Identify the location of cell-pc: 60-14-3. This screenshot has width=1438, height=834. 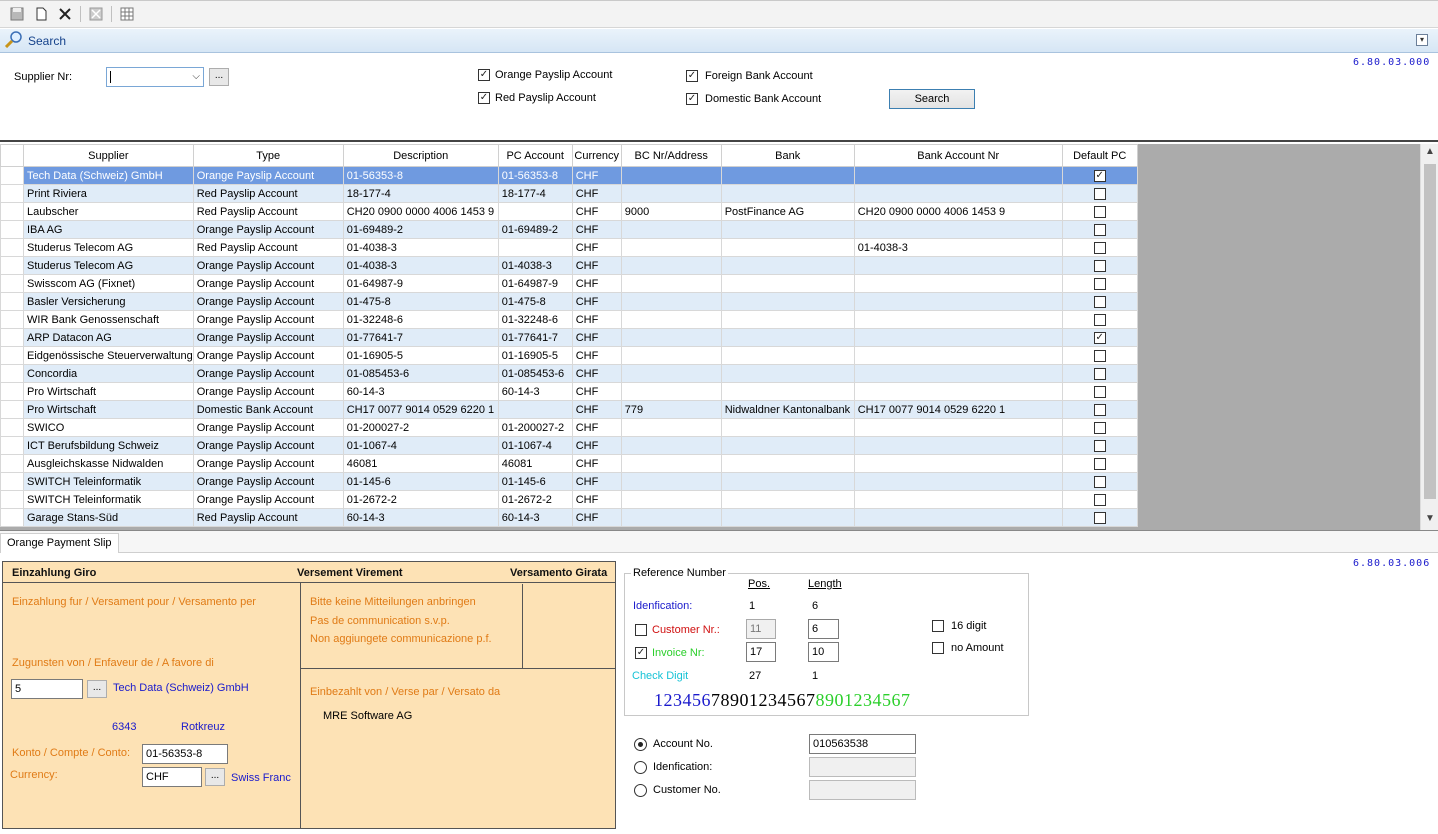
(535, 391).